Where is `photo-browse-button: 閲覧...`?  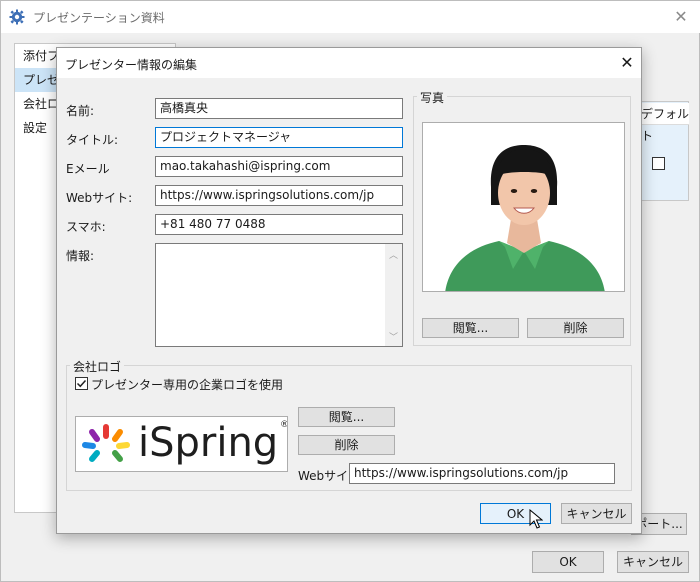 photo-browse-button: 閲覧... is located at coordinates (470, 328).